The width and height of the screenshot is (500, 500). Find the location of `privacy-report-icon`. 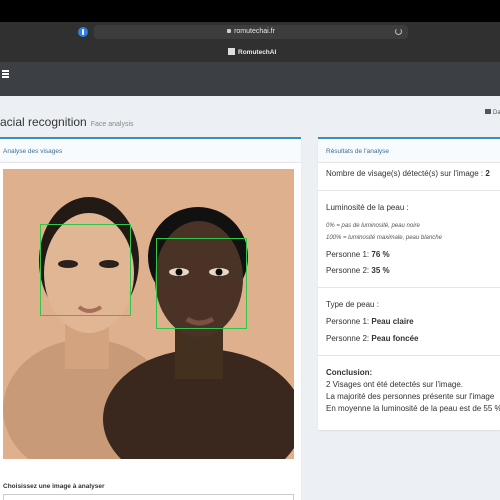

privacy-report-icon is located at coordinates (83, 32).